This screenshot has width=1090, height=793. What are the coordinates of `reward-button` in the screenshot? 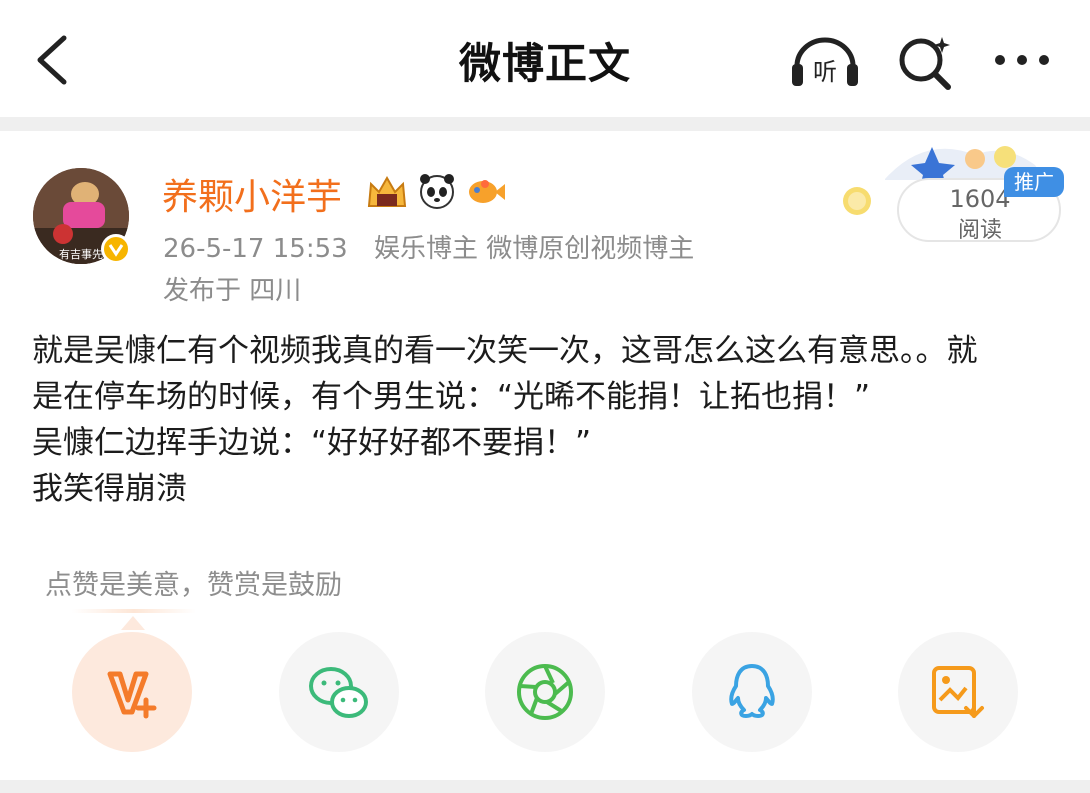 It's located at (132, 692).